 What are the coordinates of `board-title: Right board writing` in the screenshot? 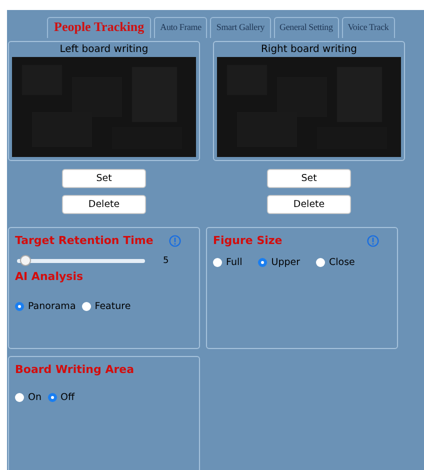 It's located at (309, 49).